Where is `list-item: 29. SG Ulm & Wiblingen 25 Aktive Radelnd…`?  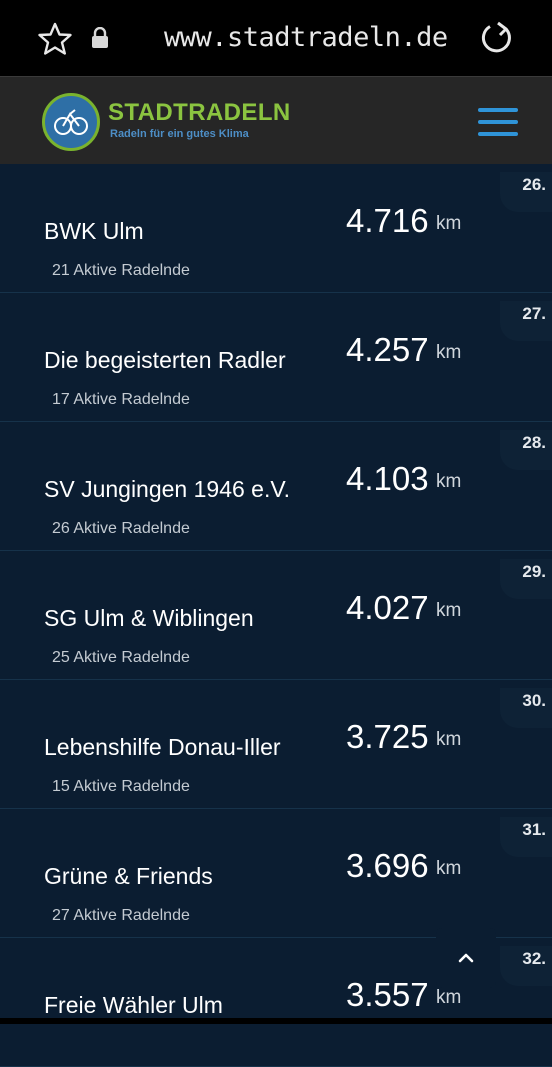
list-item: 29. SG Ulm & Wiblingen 25 Aktive Radelnd… is located at coordinates (276, 615).